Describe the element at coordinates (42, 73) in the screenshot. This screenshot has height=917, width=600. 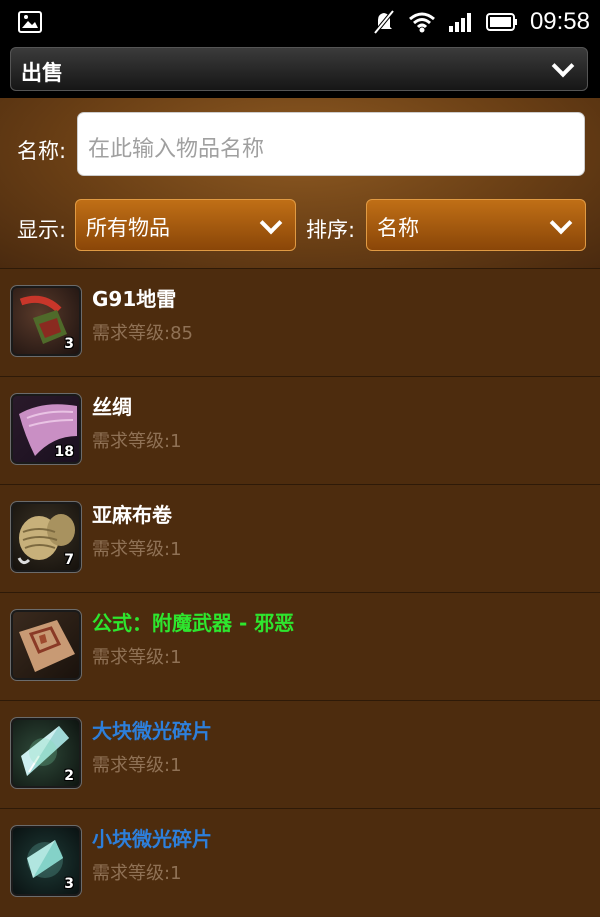
I see `mode-label: 出售` at that location.